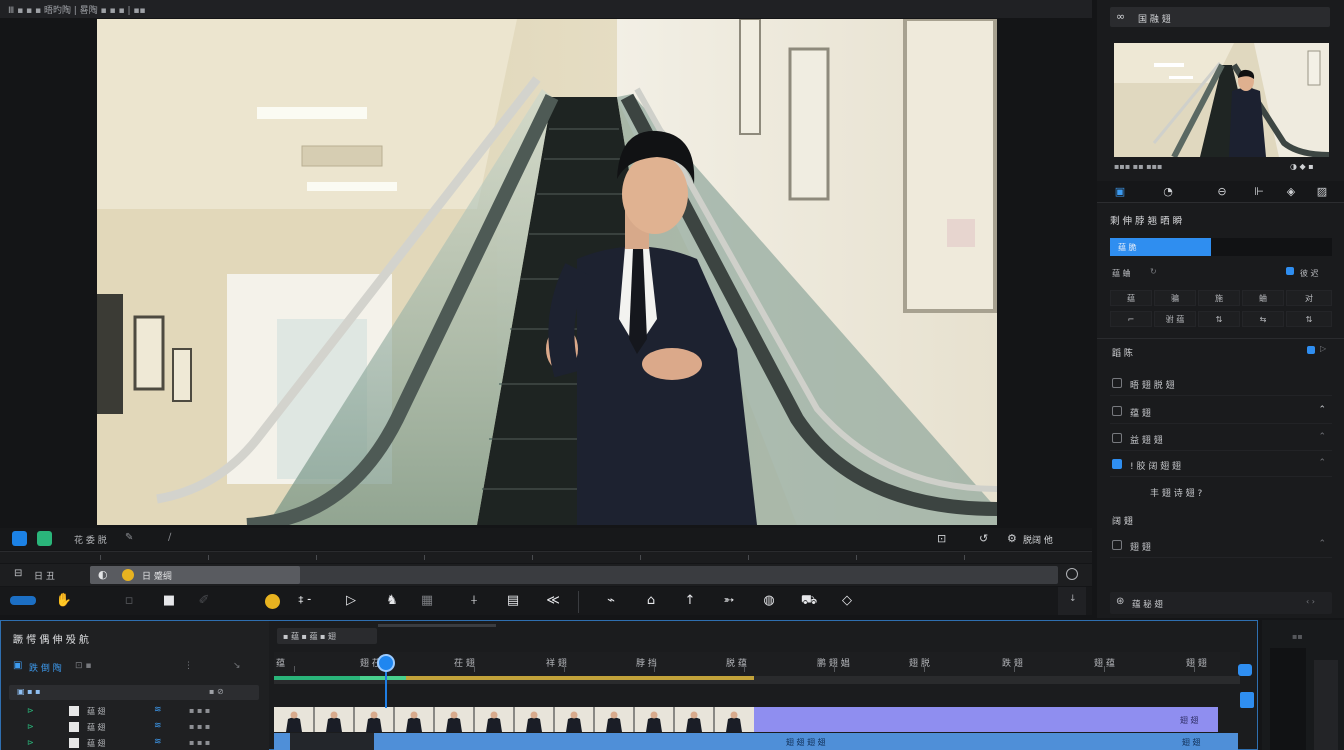 The image size is (1344, 750). What do you see at coordinates (281, 664) in the screenshot?
I see `ruler-label: 蕴` at bounding box center [281, 664].